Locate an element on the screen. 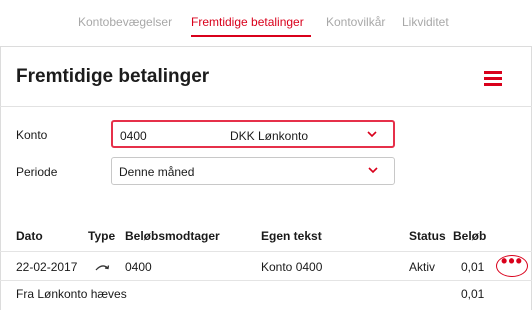  tab-fremtidige-betalinger: Fremtidige betalinger is located at coordinates (247, 22).